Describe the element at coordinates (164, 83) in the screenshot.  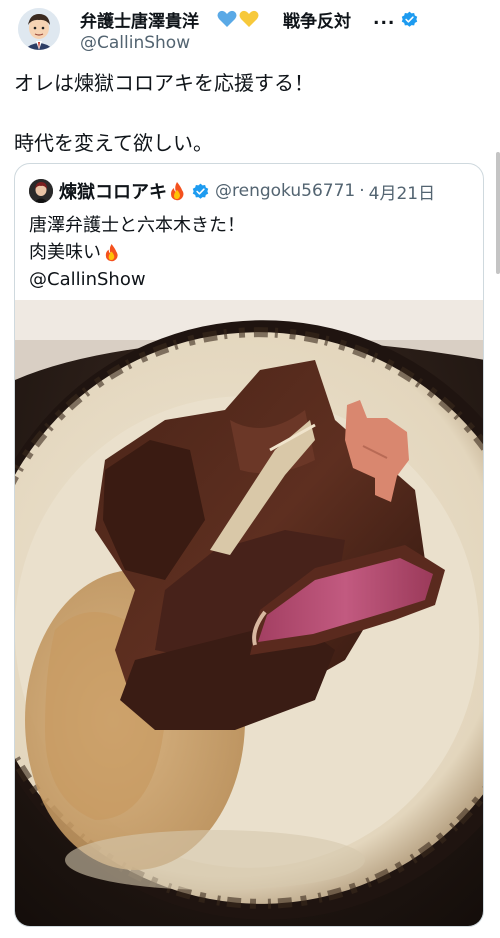
I see `tweet-line-1: オレは煉獄コロアキを応援する！` at that location.